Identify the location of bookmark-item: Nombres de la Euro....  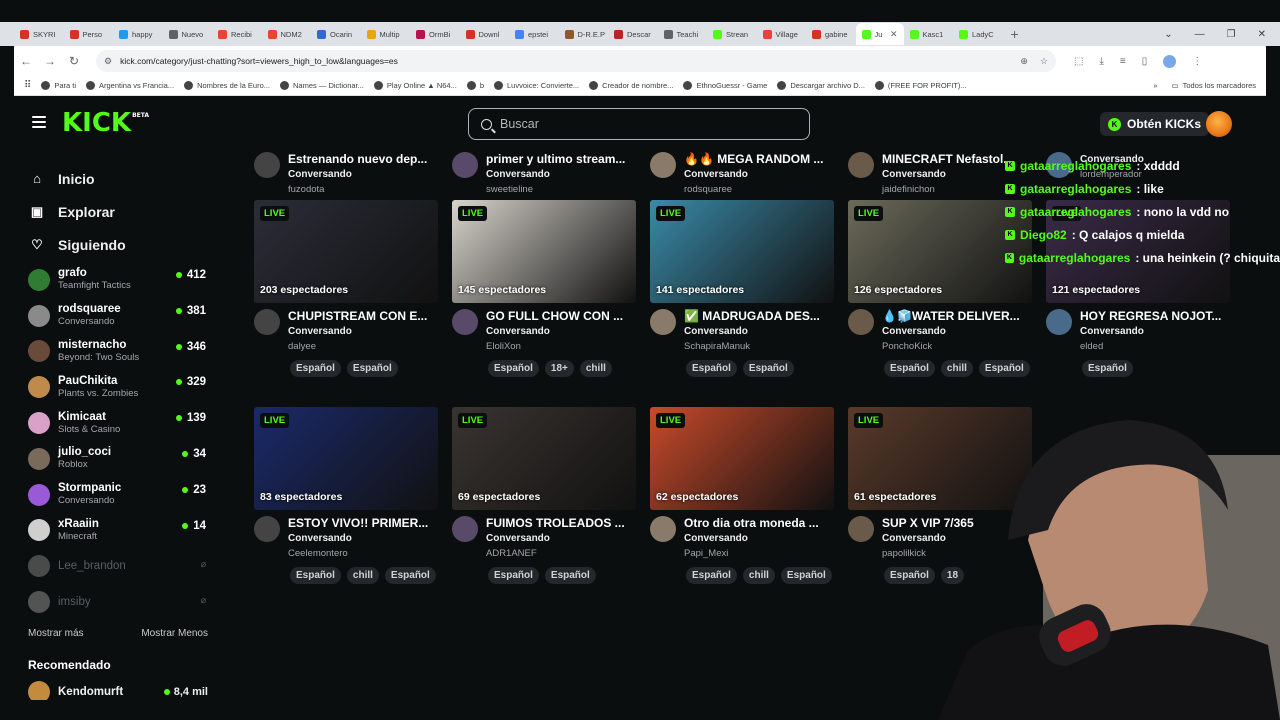
(227, 85).